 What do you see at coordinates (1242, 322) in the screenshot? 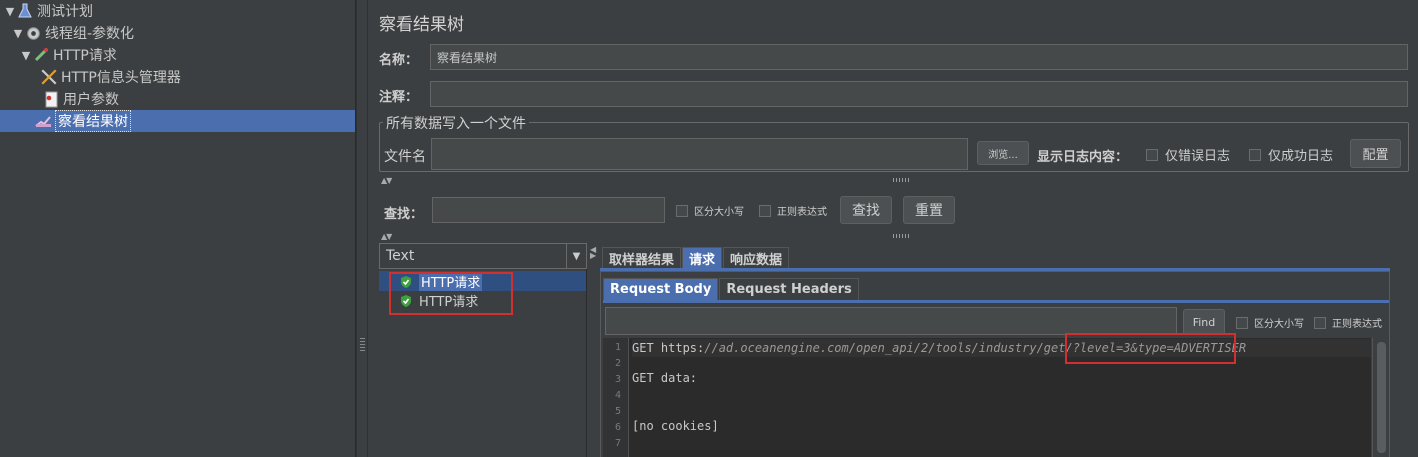
I see `find-case-checkbox` at bounding box center [1242, 322].